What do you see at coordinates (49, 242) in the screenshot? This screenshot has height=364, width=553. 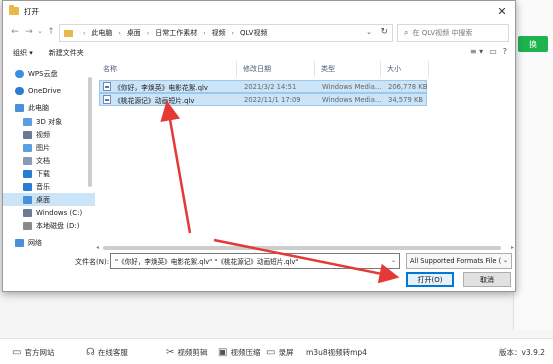 I see `sidebar-item-network: 网络` at bounding box center [49, 242].